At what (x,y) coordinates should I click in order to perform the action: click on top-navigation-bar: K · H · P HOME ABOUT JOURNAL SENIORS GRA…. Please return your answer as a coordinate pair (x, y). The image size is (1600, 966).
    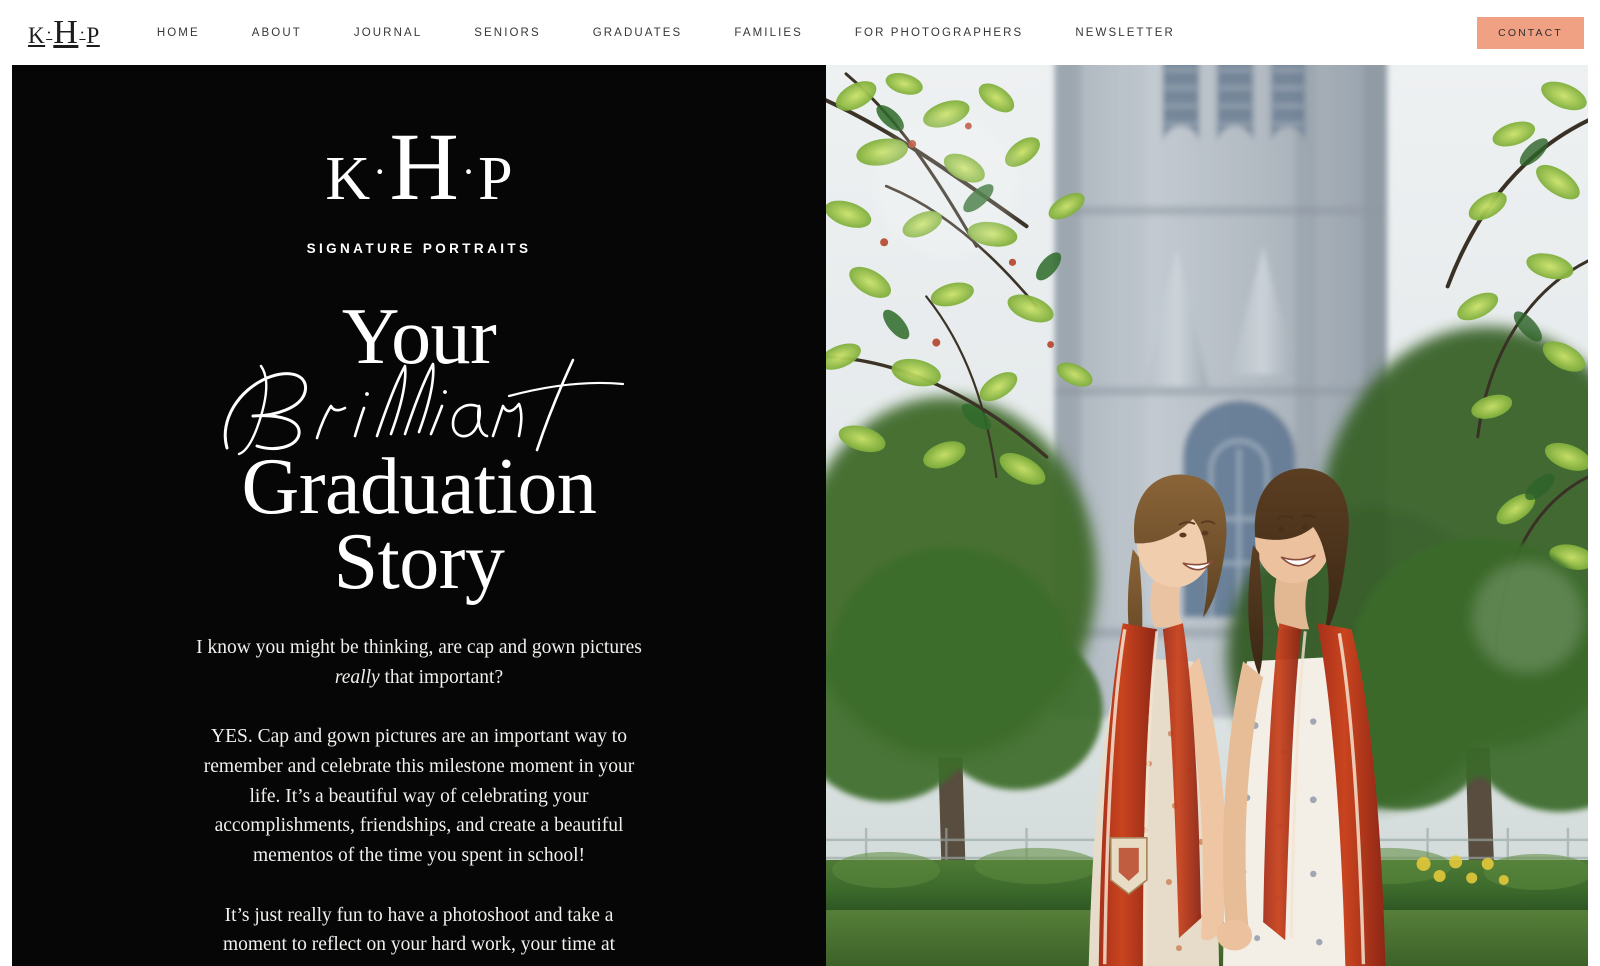
    Looking at the image, I should click on (800, 32).